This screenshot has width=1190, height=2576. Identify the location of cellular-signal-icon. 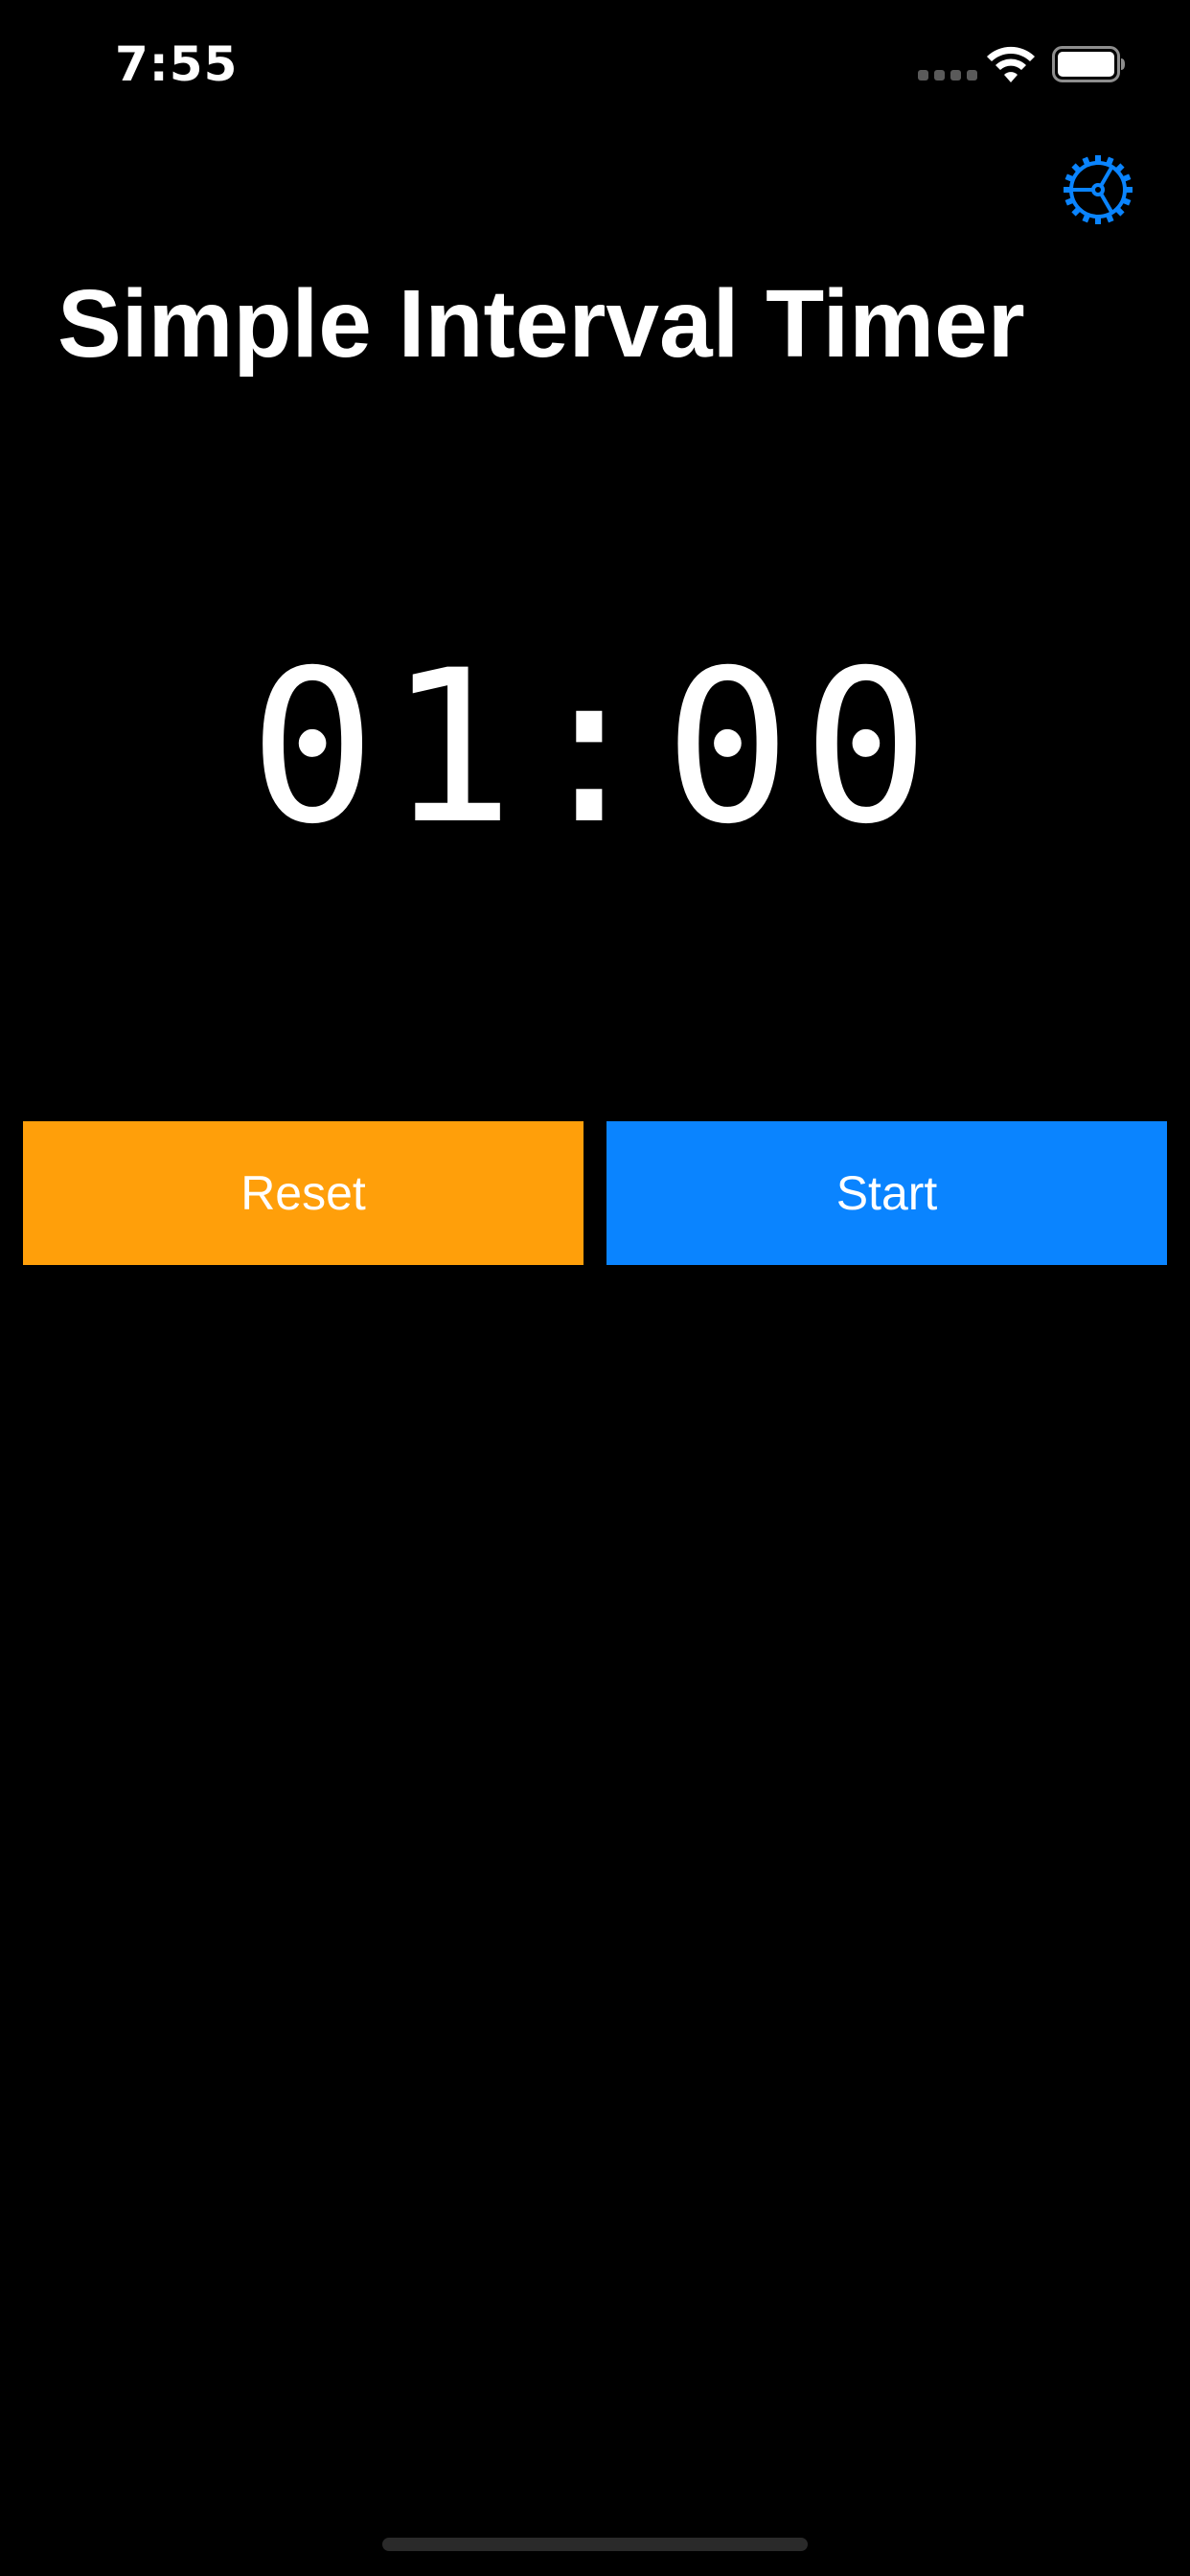
(948, 75).